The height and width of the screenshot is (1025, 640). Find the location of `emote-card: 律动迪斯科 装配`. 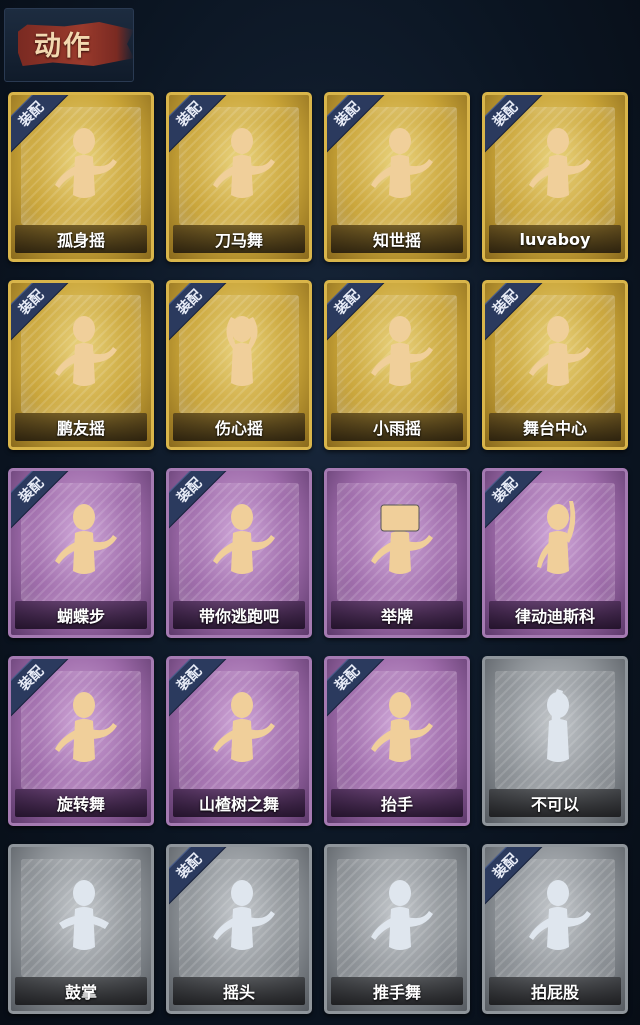

emote-card: 律动迪斯科 装配 is located at coordinates (555, 553).